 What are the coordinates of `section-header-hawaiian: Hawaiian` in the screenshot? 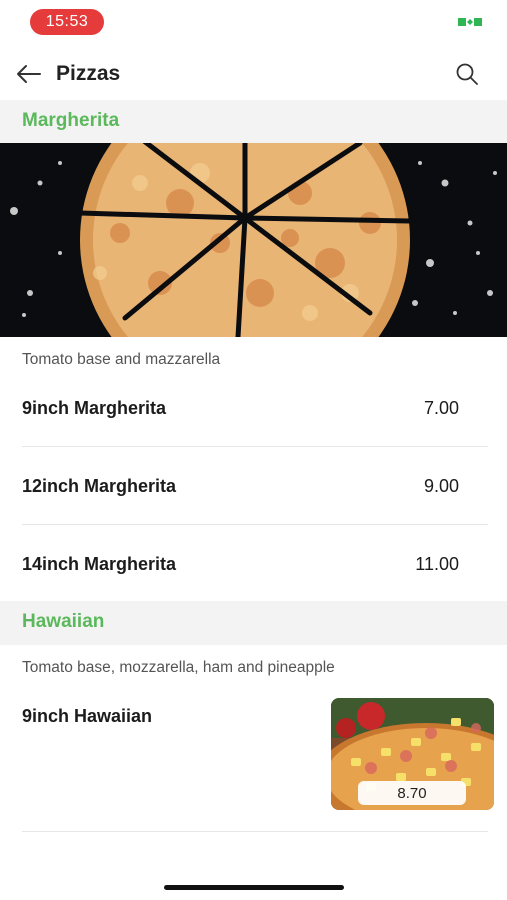 It's located at (253, 623).